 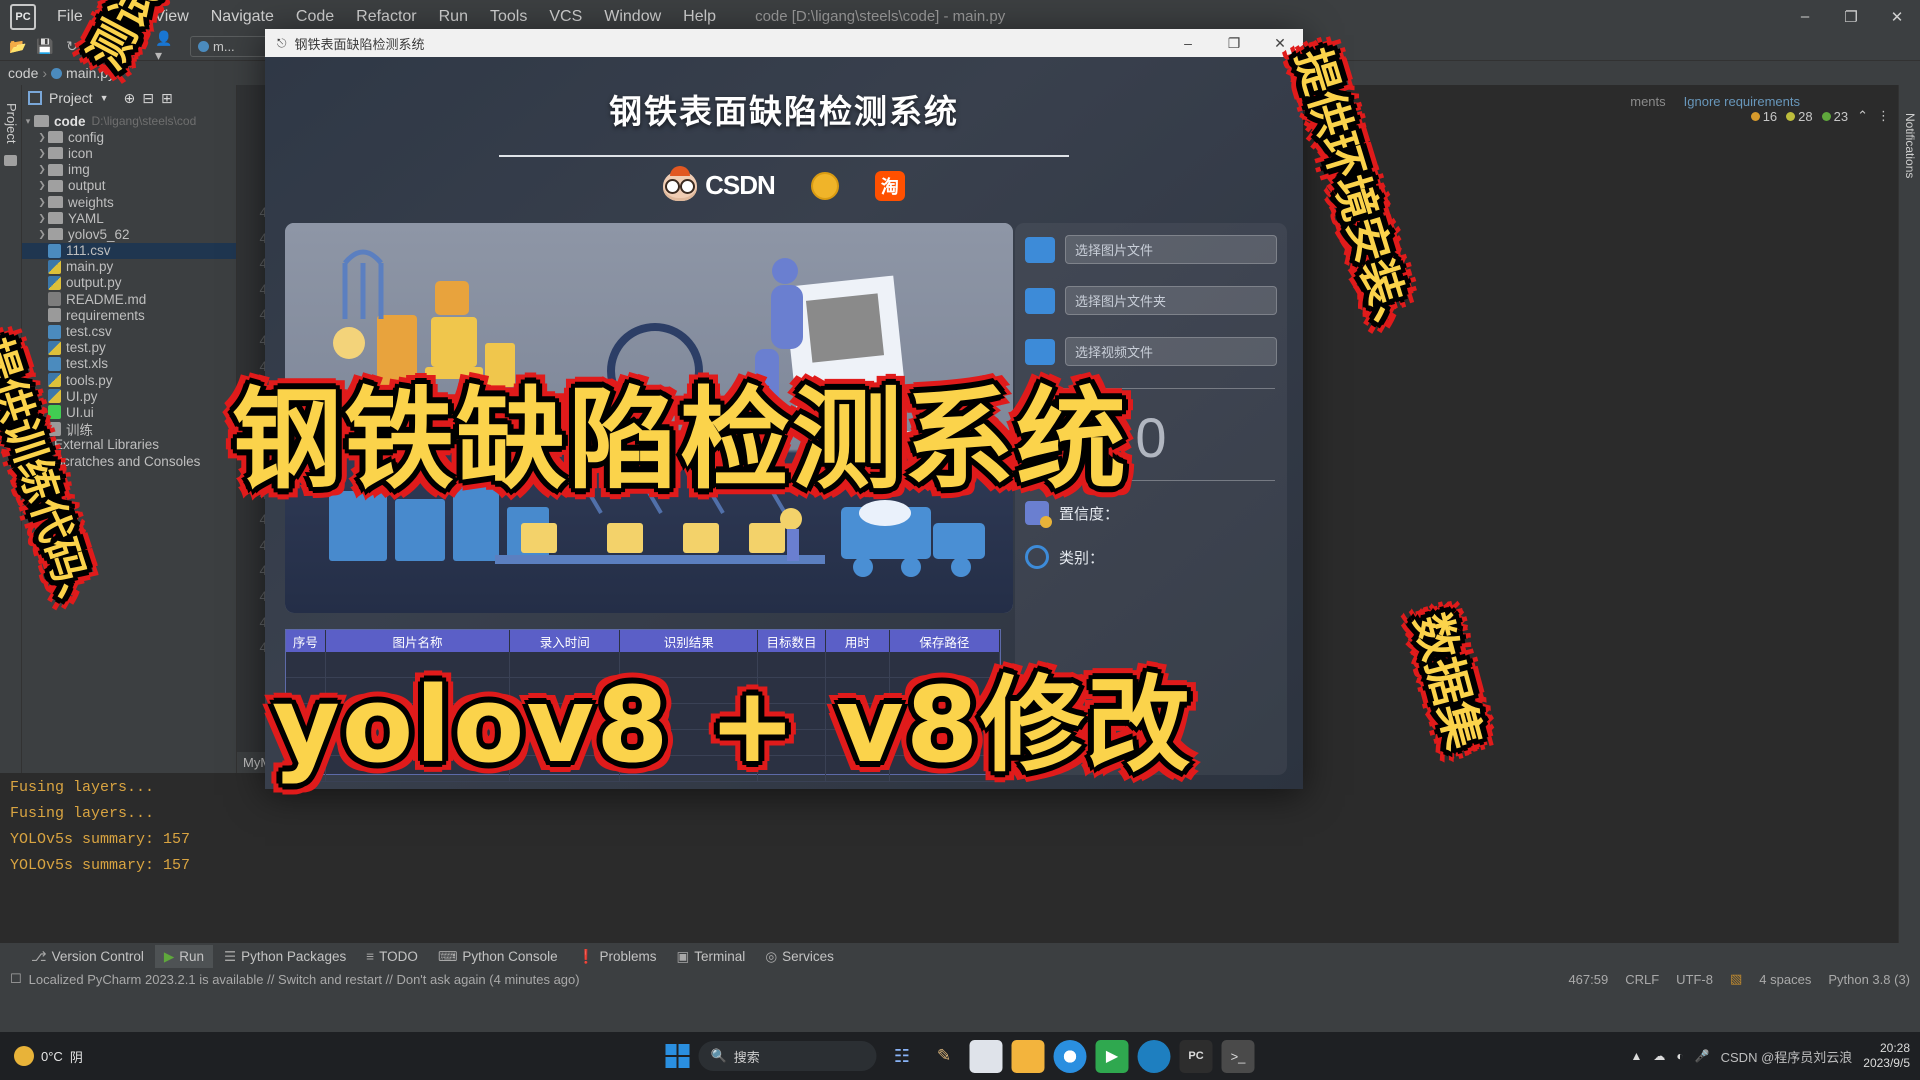 I want to click on vcs-update-icon: 👤▾, so click(x=167, y=46).